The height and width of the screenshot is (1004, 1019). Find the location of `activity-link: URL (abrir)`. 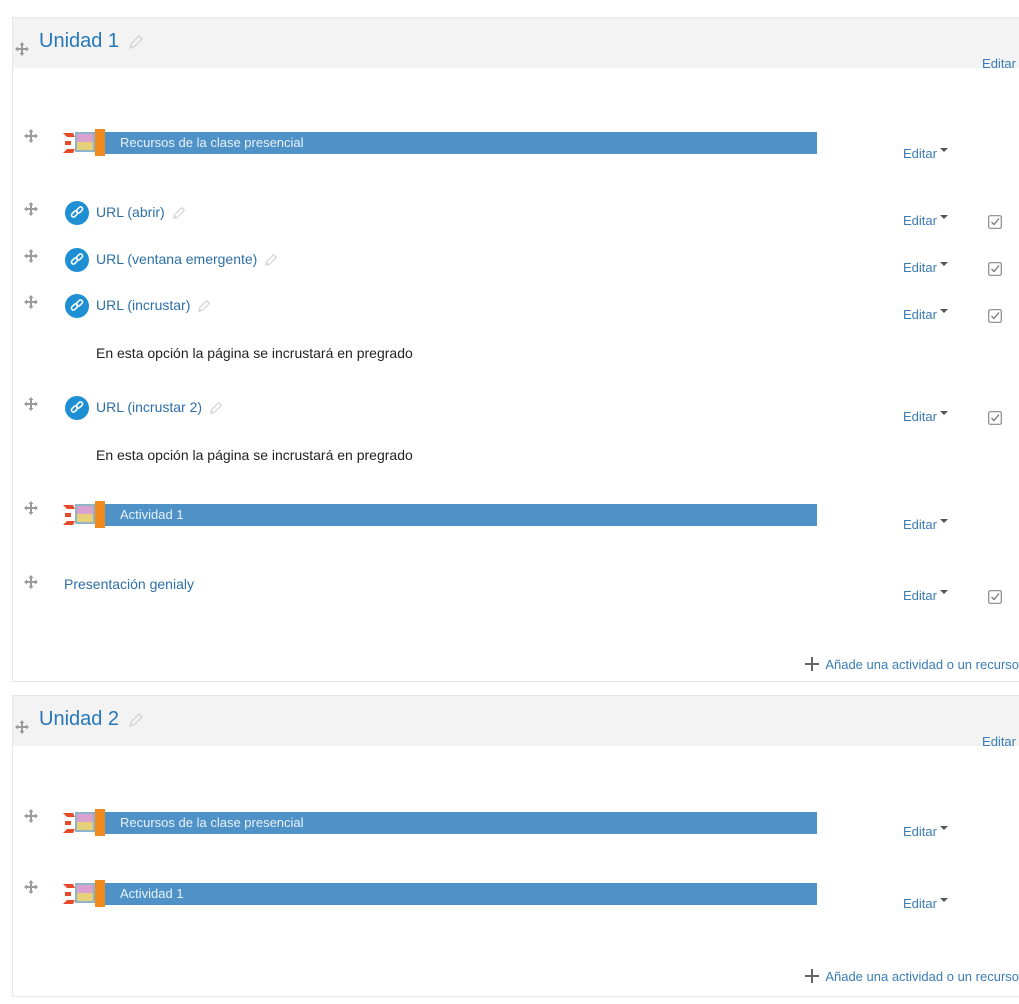

activity-link: URL (abrir) is located at coordinates (141, 212).